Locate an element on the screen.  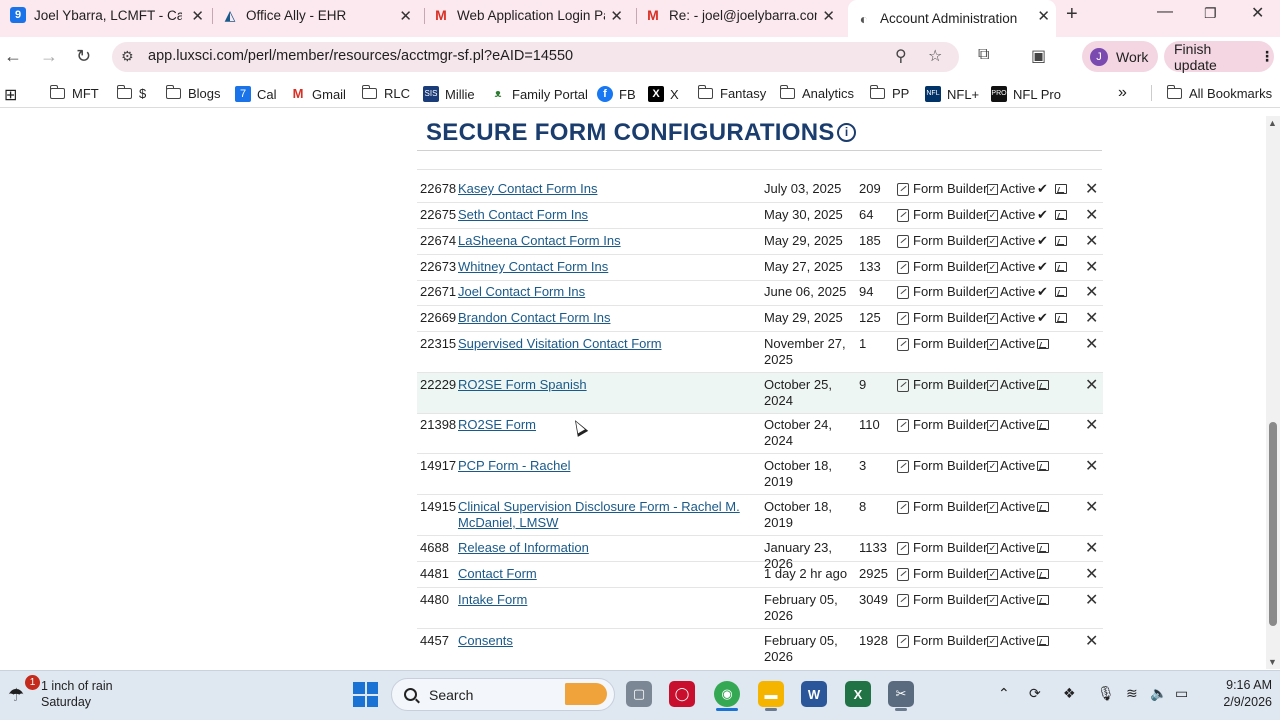
sync-icon: ⟳ is located at coordinates (1035, 693).